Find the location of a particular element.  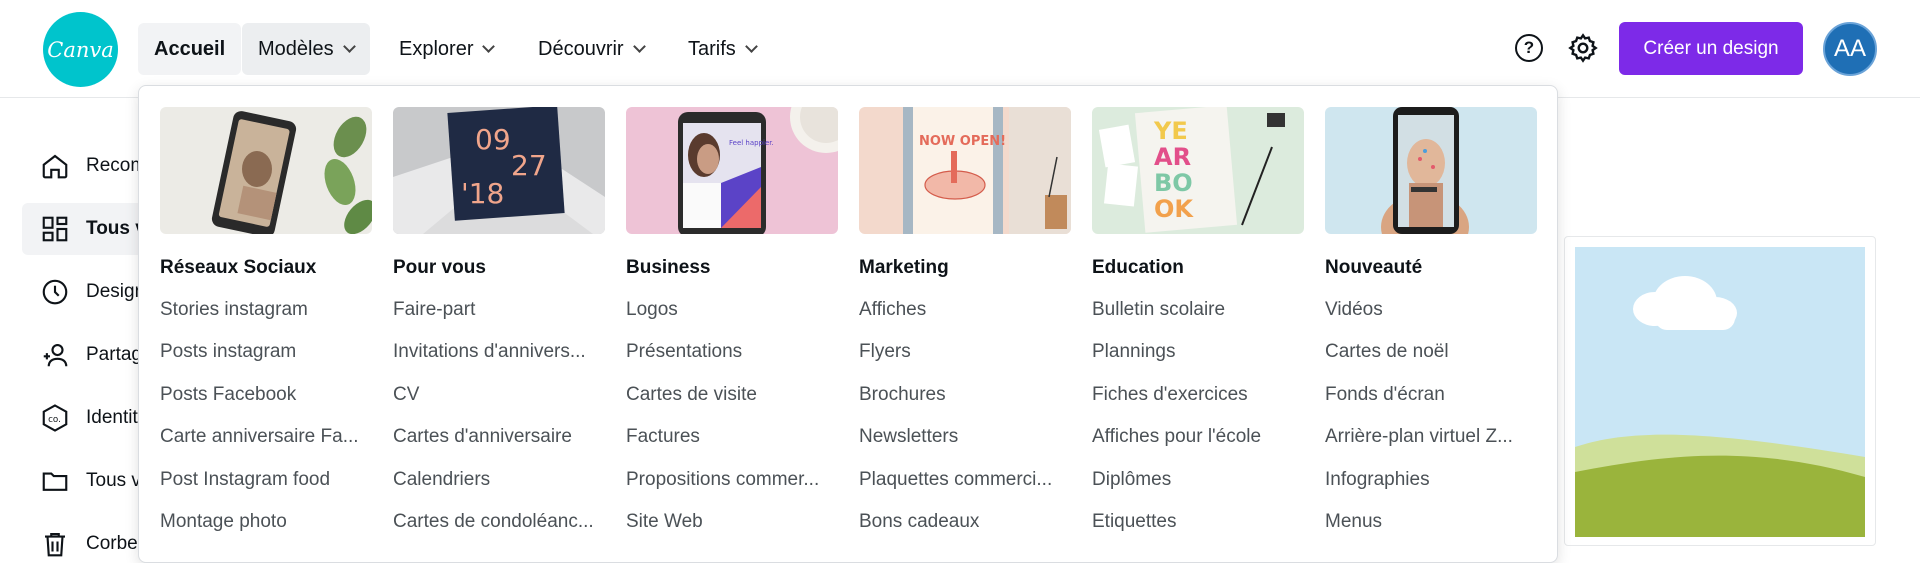

people-icon is located at coordinates (55, 355).